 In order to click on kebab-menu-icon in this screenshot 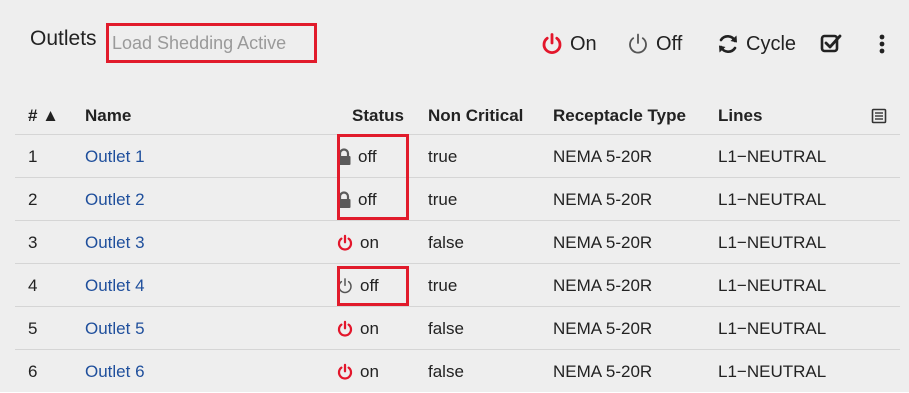, I will do `click(882, 44)`.